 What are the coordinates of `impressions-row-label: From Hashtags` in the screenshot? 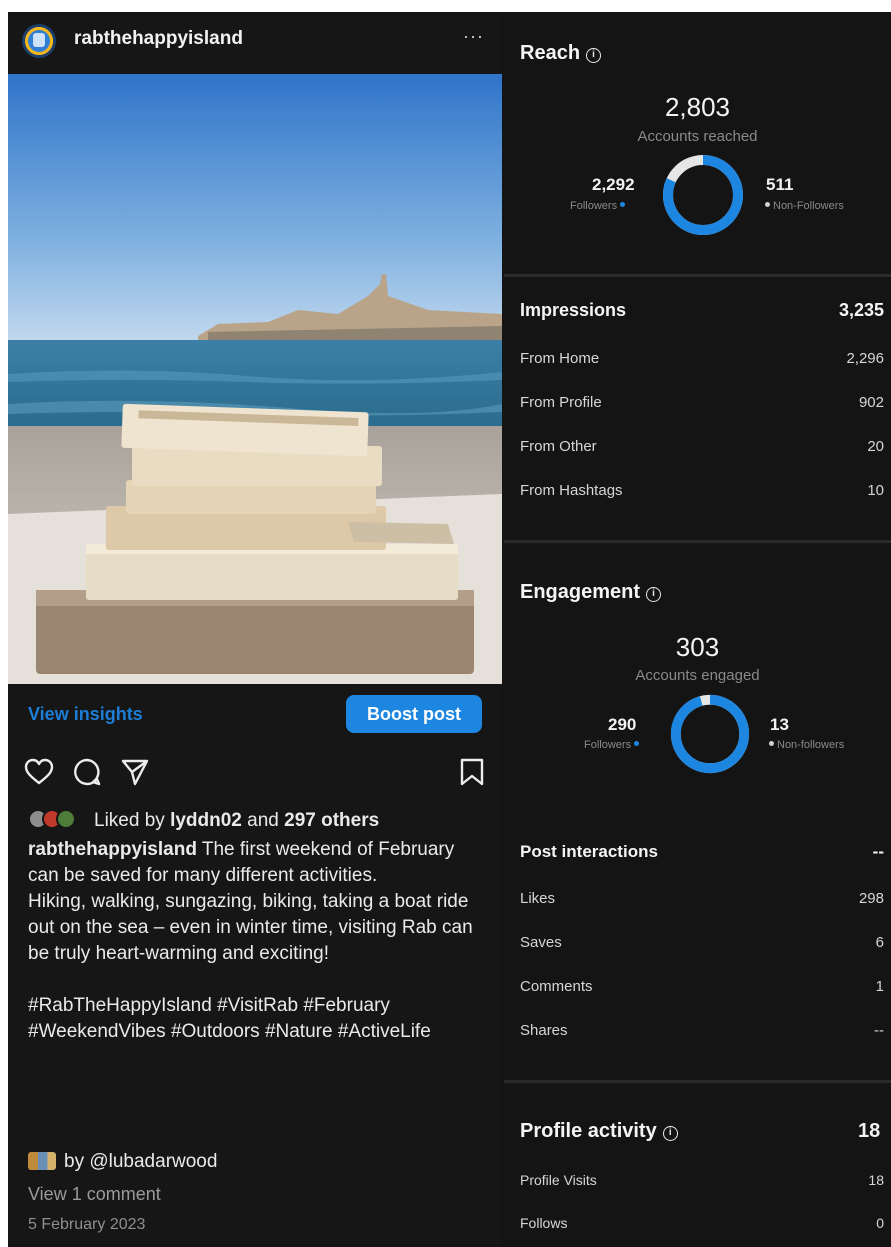 It's located at (571, 490).